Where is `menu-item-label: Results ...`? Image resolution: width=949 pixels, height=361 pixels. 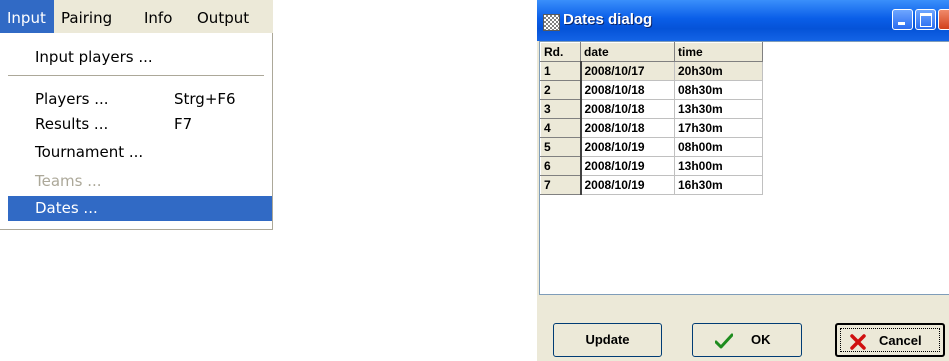 menu-item-label: Results ... is located at coordinates (72, 124).